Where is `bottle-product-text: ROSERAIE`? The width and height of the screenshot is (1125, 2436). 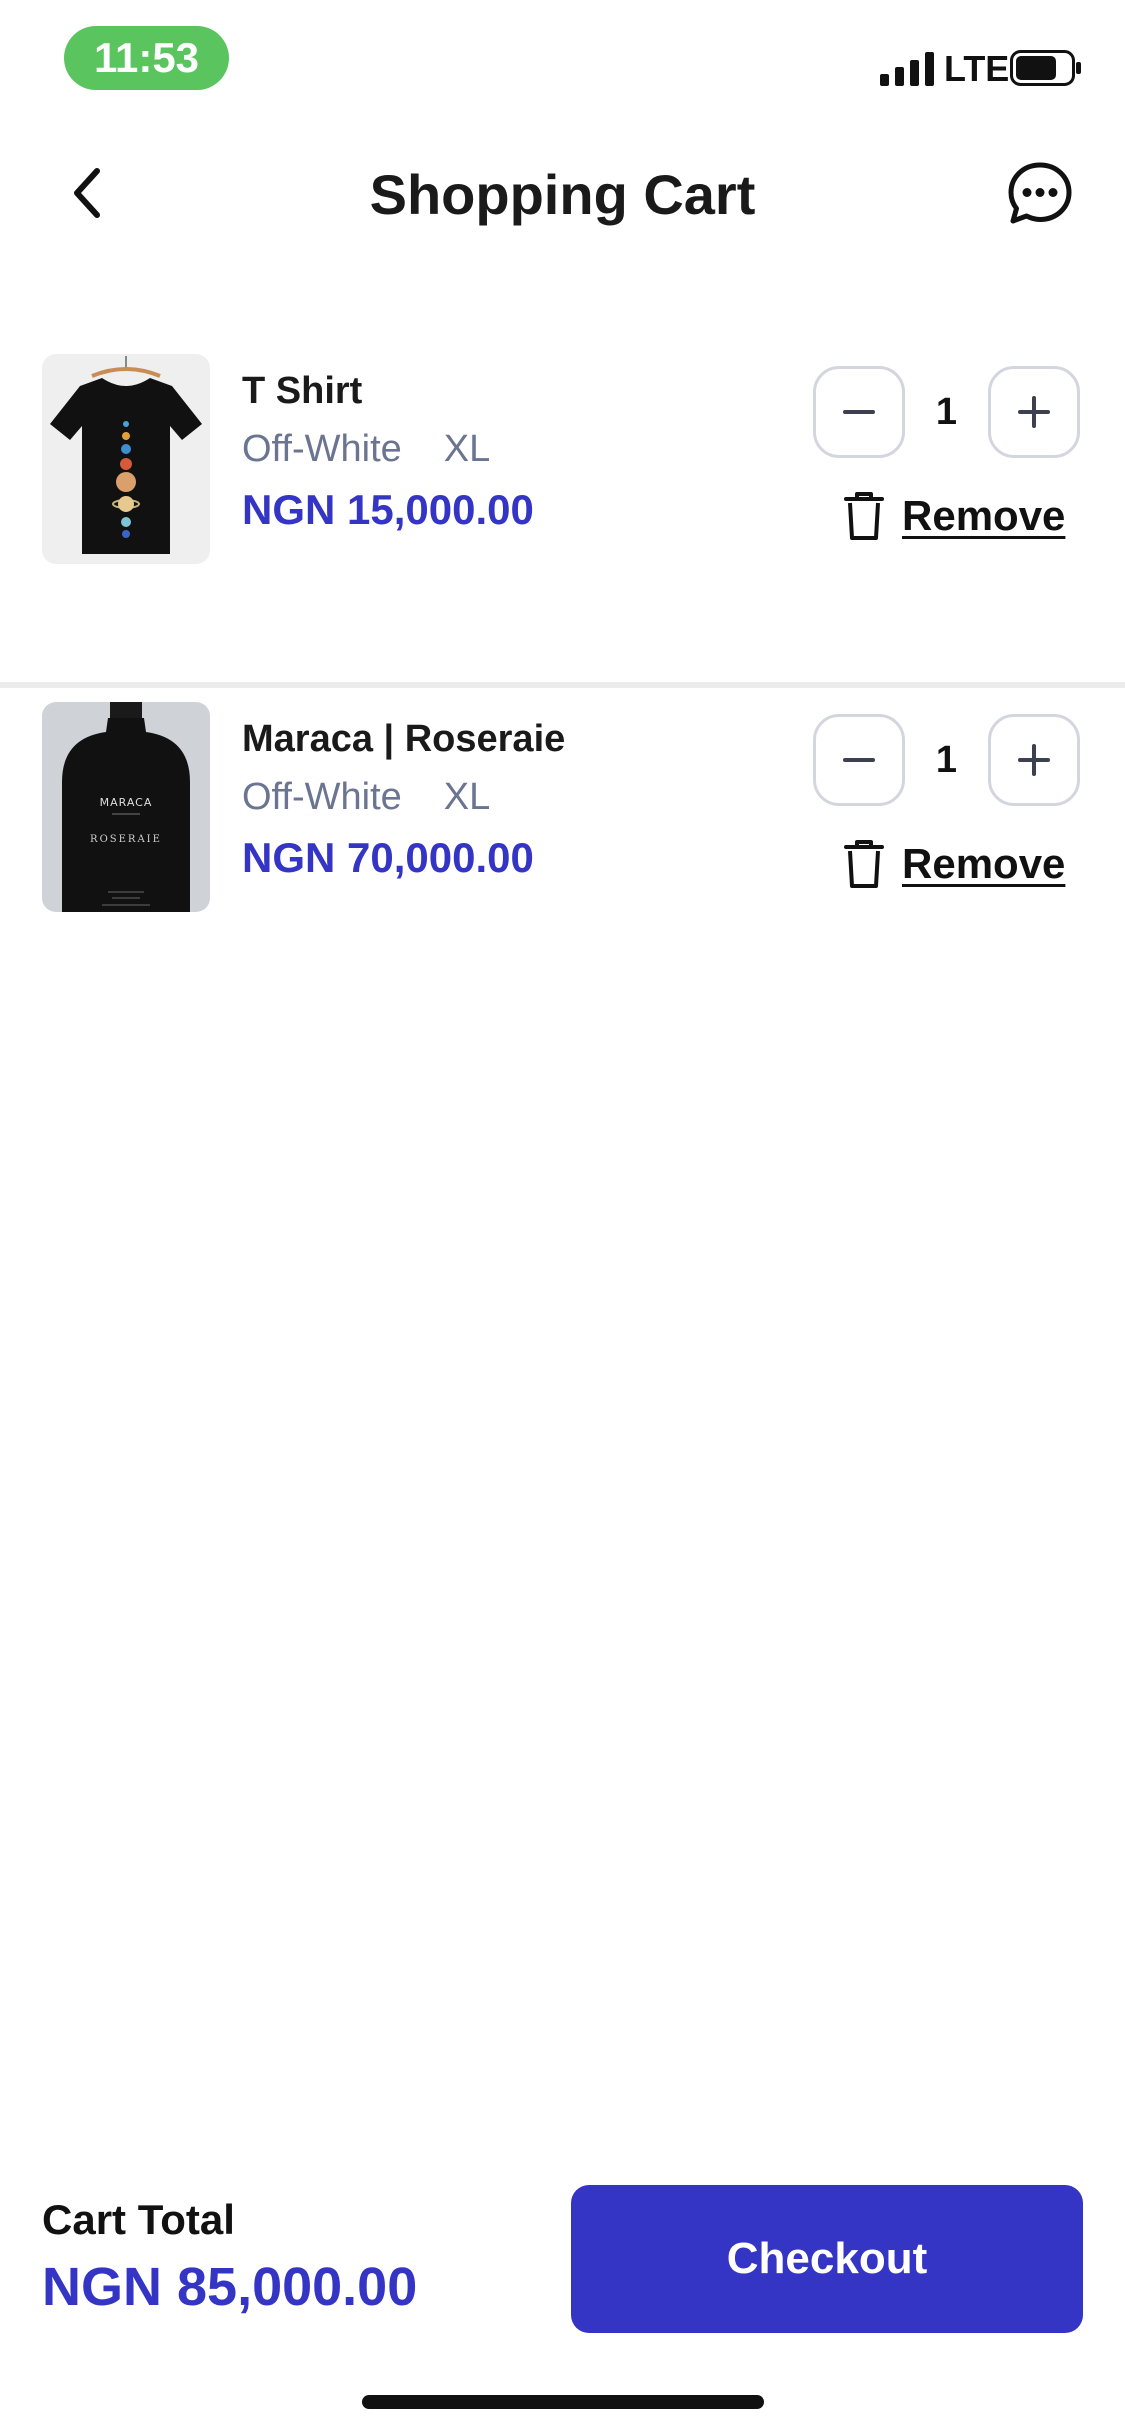
bottle-product-text: ROSERAIE is located at coordinates (126, 839).